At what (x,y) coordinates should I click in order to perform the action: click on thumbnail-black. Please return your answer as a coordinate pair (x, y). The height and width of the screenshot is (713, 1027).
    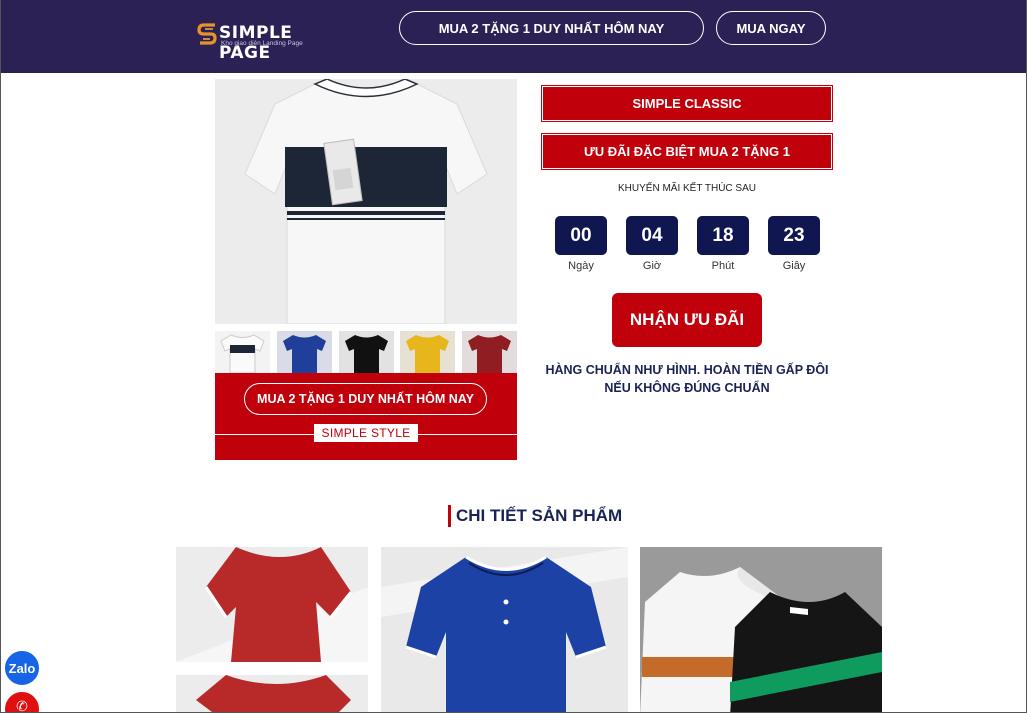
    Looking at the image, I should click on (366, 352).